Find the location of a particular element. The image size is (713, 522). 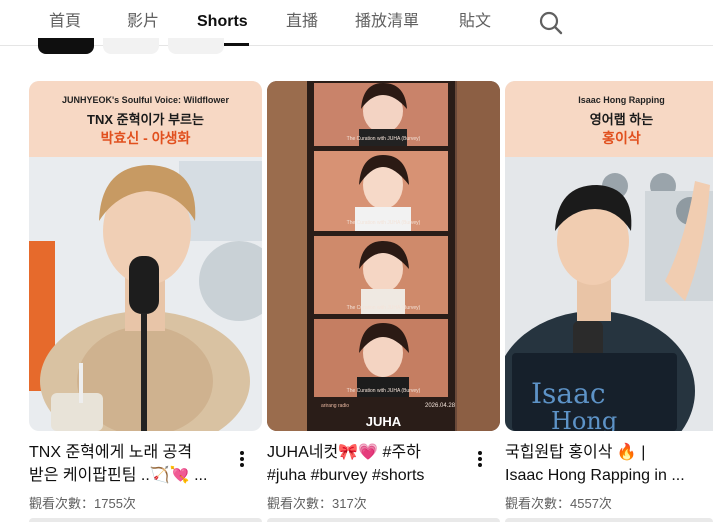

photo-strip-label: JUHA is located at coordinates (383, 421).